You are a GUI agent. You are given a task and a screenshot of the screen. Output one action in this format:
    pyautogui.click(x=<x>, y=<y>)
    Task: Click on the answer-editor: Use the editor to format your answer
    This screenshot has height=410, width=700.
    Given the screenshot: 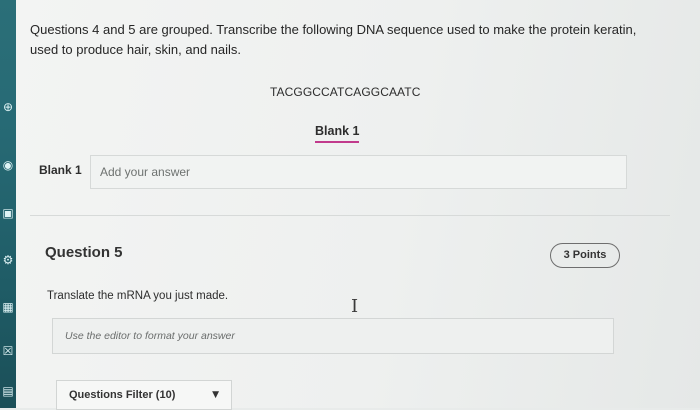 What is the action you would take?
    pyautogui.click(x=333, y=336)
    